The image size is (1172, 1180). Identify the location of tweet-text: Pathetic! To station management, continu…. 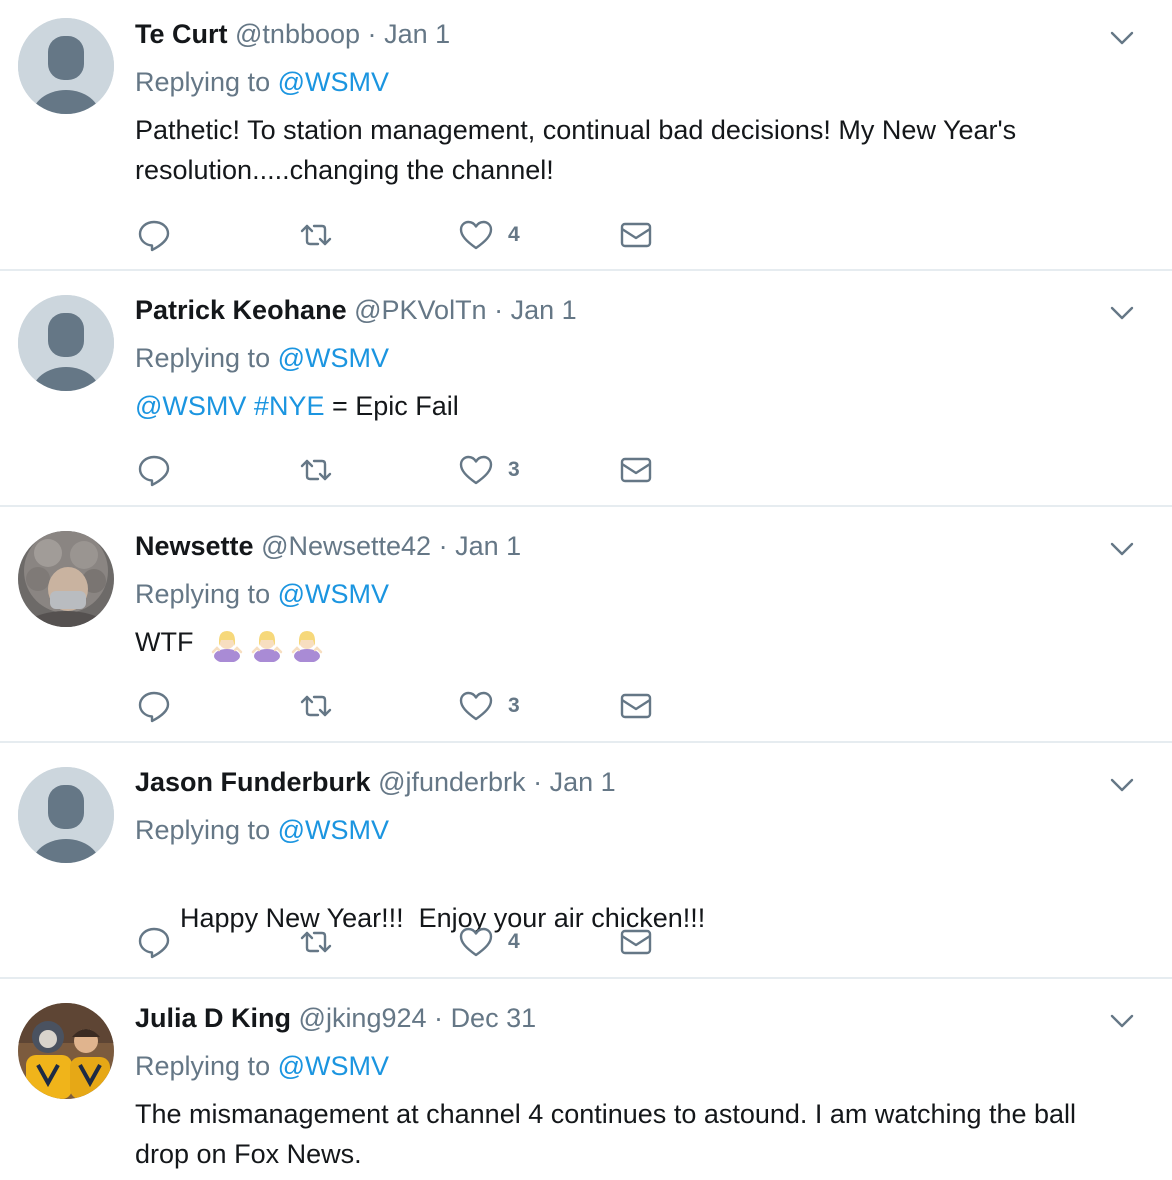
(623, 150).